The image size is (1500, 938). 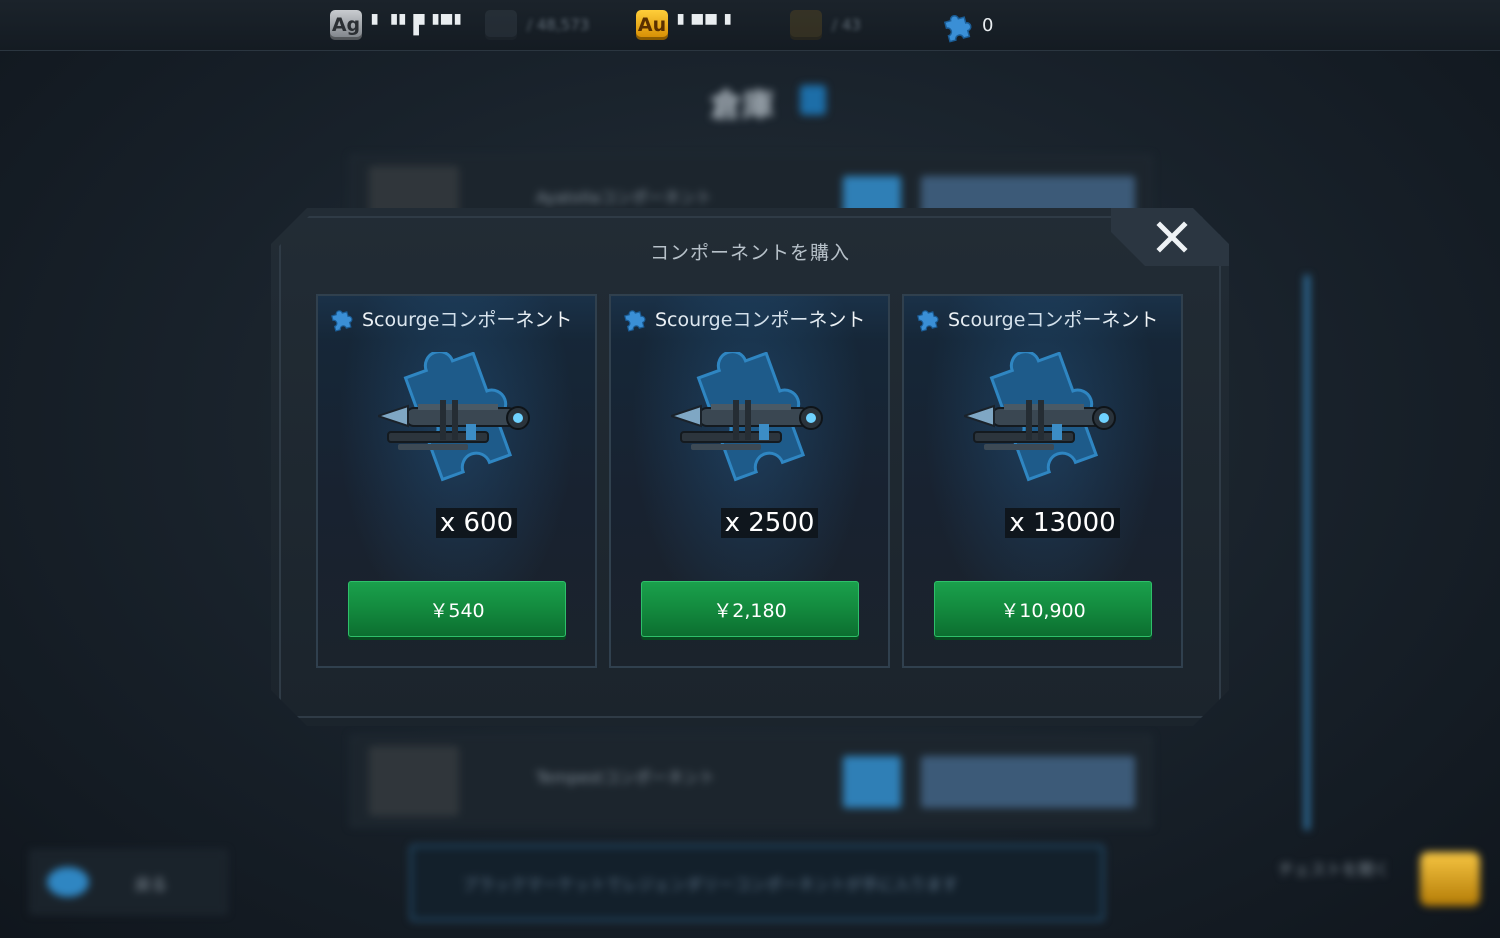 What do you see at coordinates (825, 25) in the screenshot?
I see `faded-currency-2: / 43` at bounding box center [825, 25].